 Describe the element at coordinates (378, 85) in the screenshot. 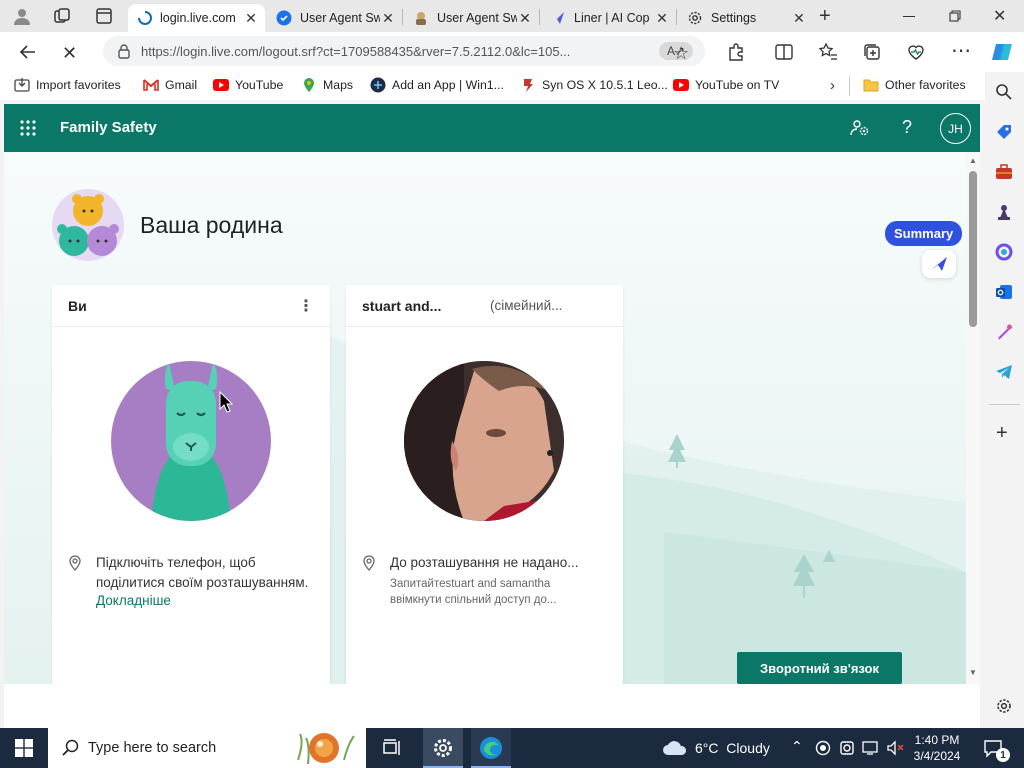

I see `app-icon` at that location.